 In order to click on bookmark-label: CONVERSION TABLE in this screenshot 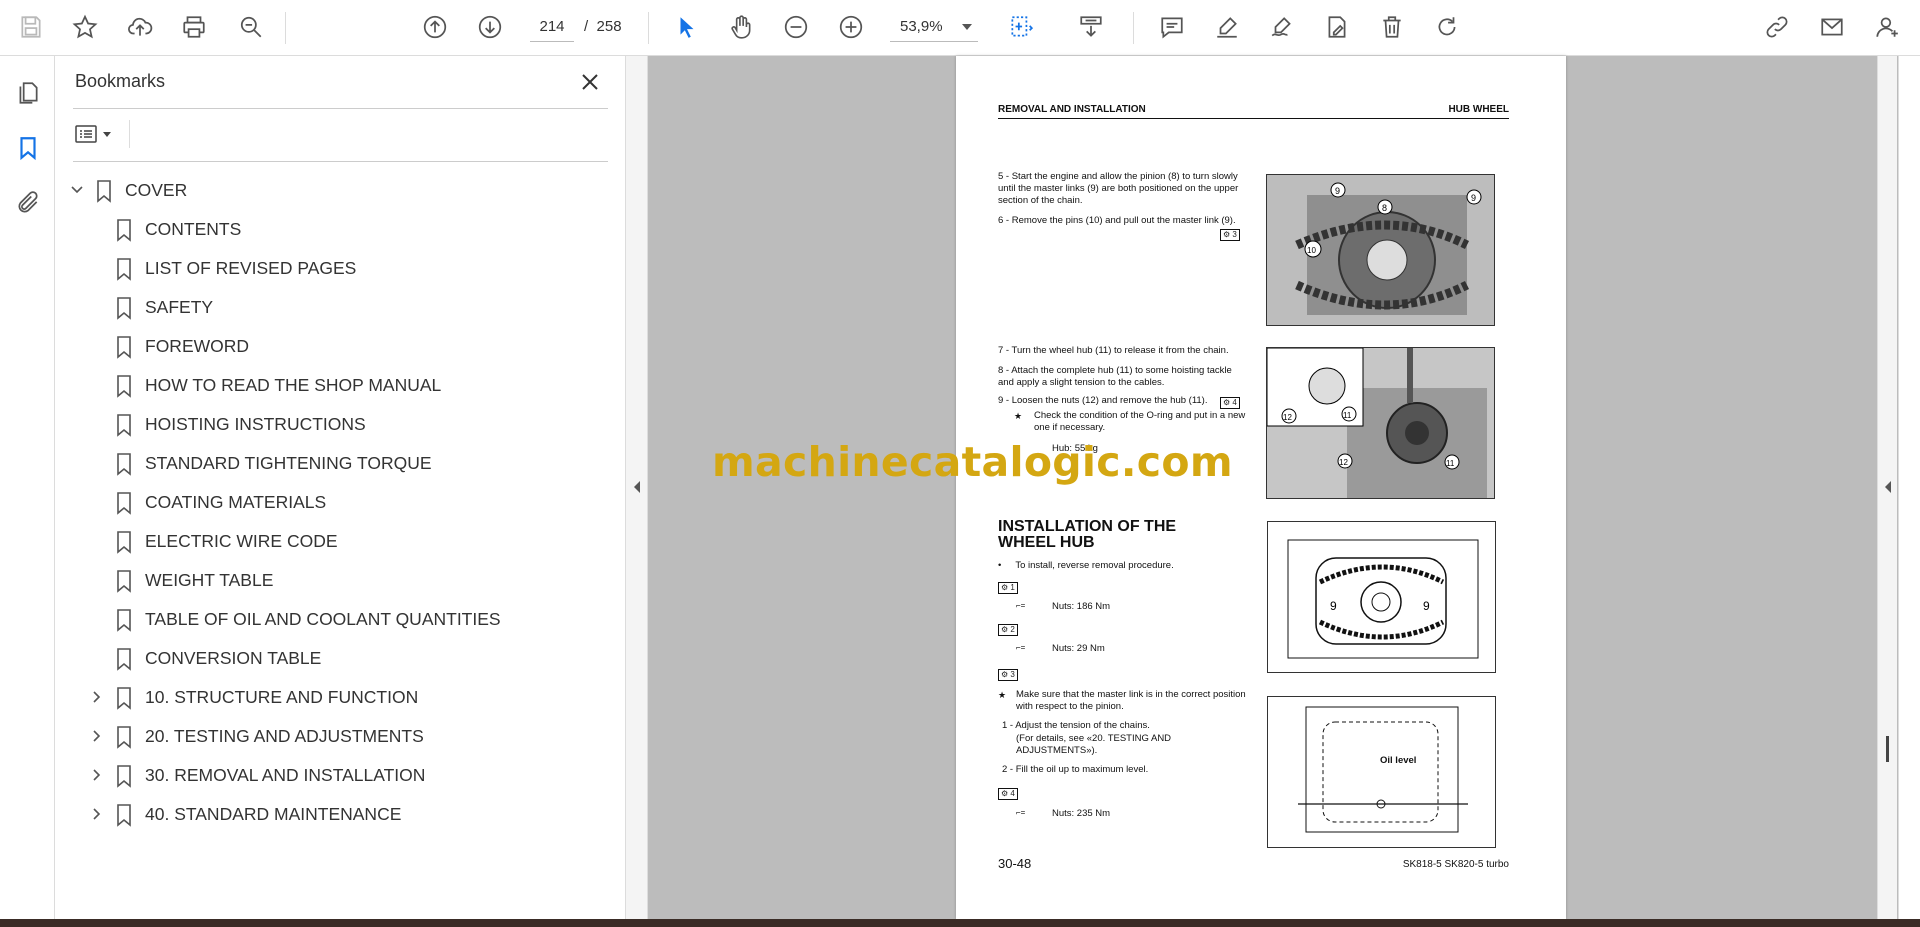, I will do `click(233, 658)`.